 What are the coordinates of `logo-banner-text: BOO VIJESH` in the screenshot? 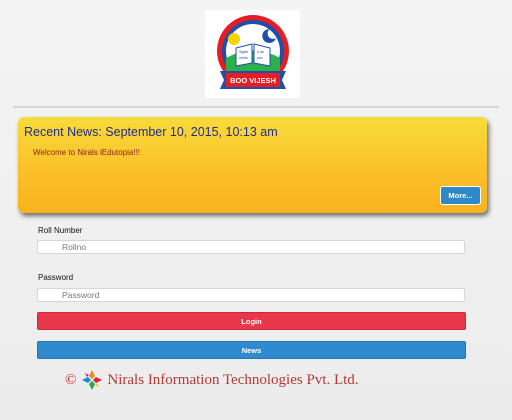 It's located at (253, 80).